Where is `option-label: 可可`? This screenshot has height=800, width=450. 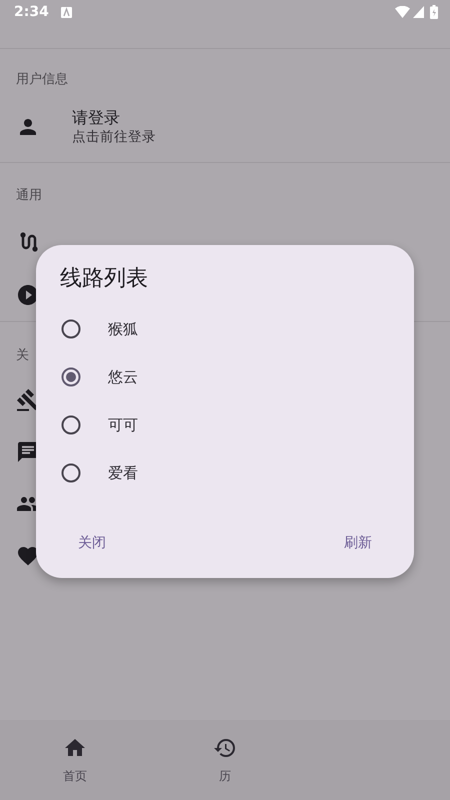 option-label: 可可 is located at coordinates (123, 425).